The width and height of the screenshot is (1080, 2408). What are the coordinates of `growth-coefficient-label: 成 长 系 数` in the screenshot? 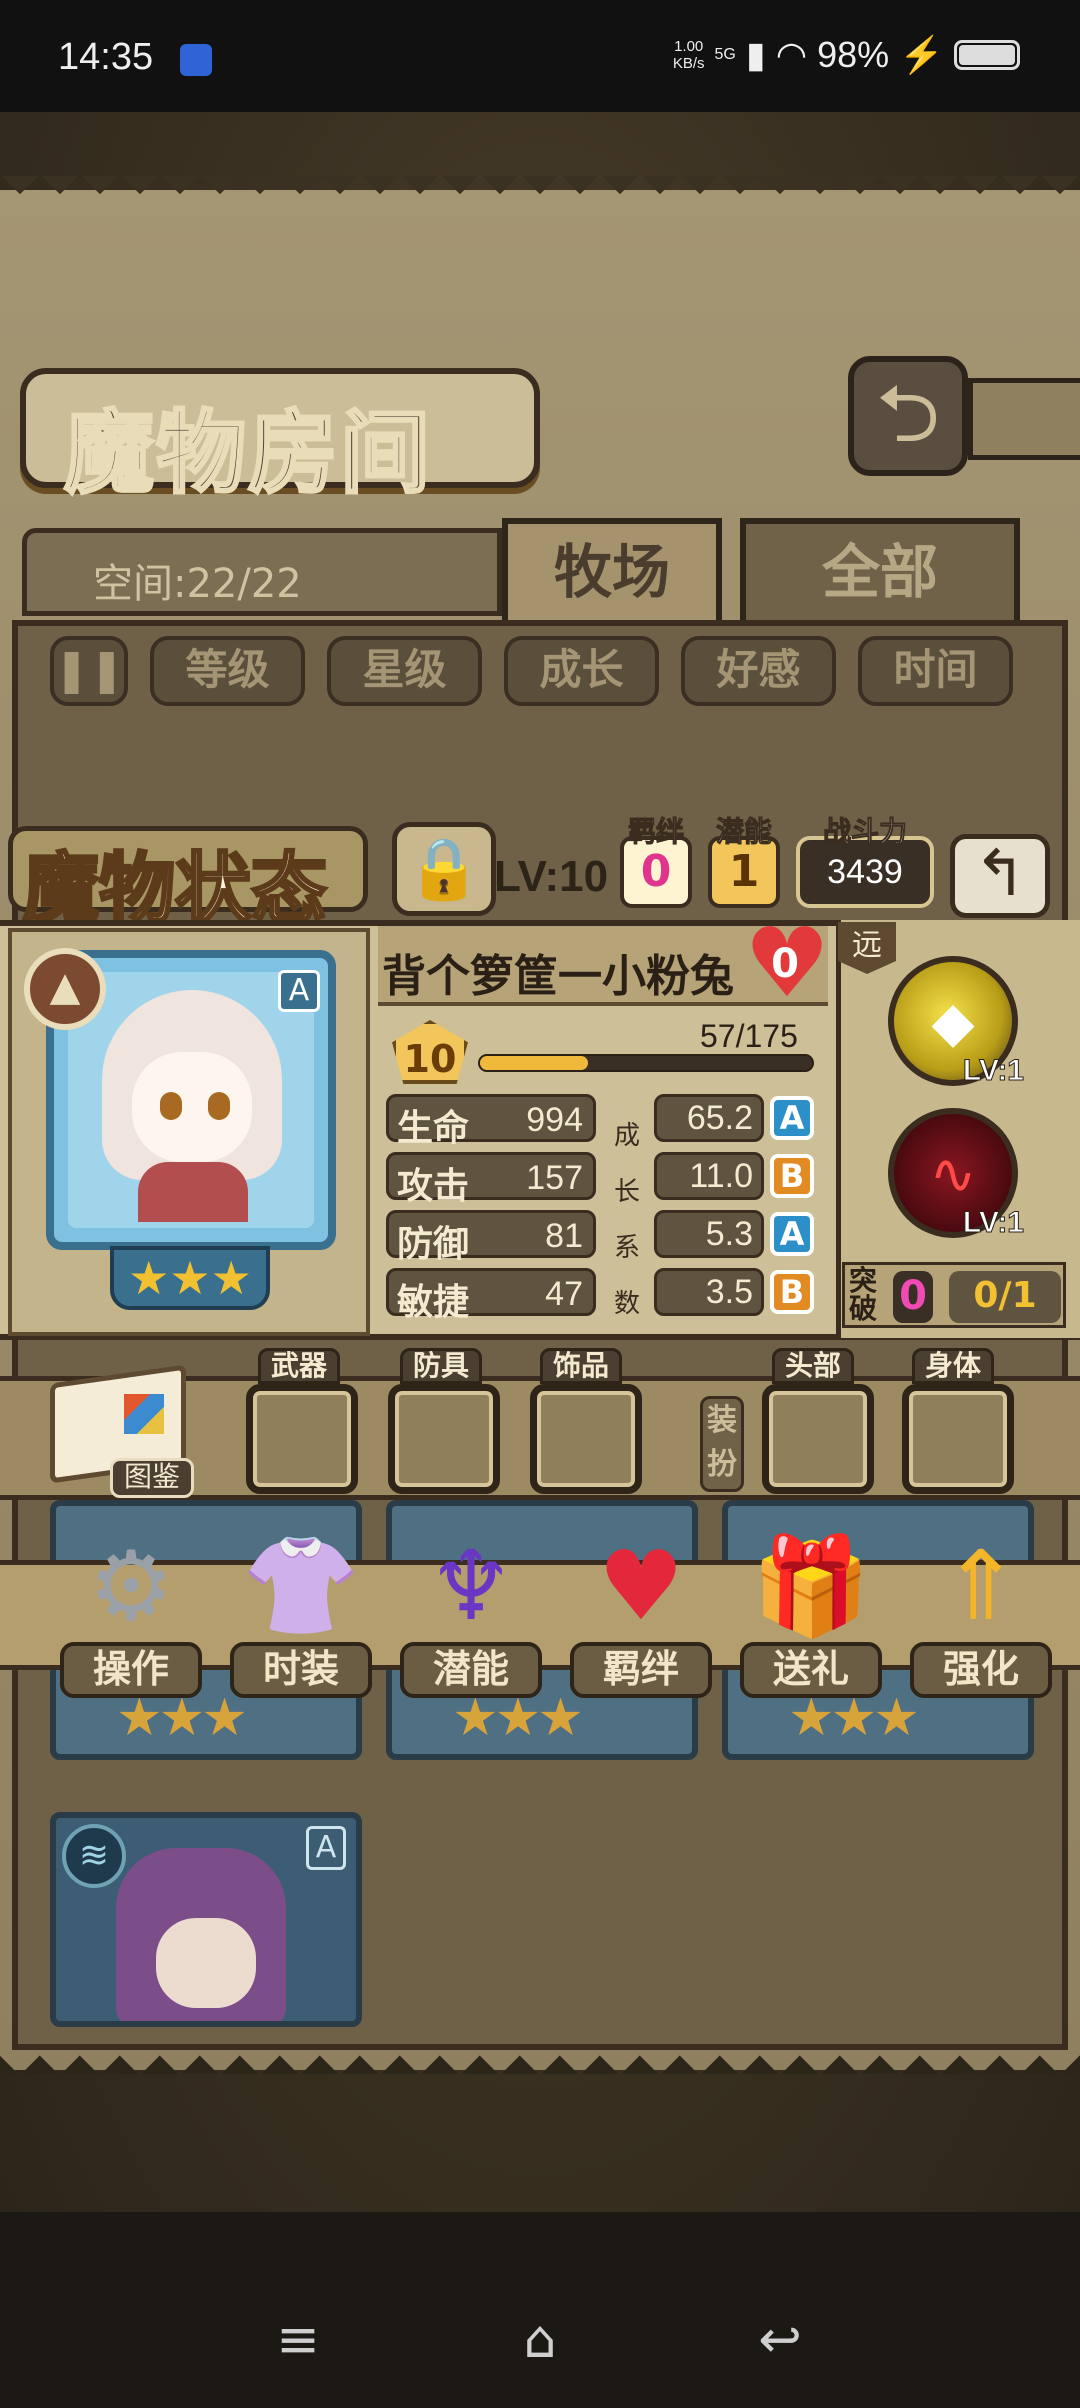 It's located at (627, 1220).